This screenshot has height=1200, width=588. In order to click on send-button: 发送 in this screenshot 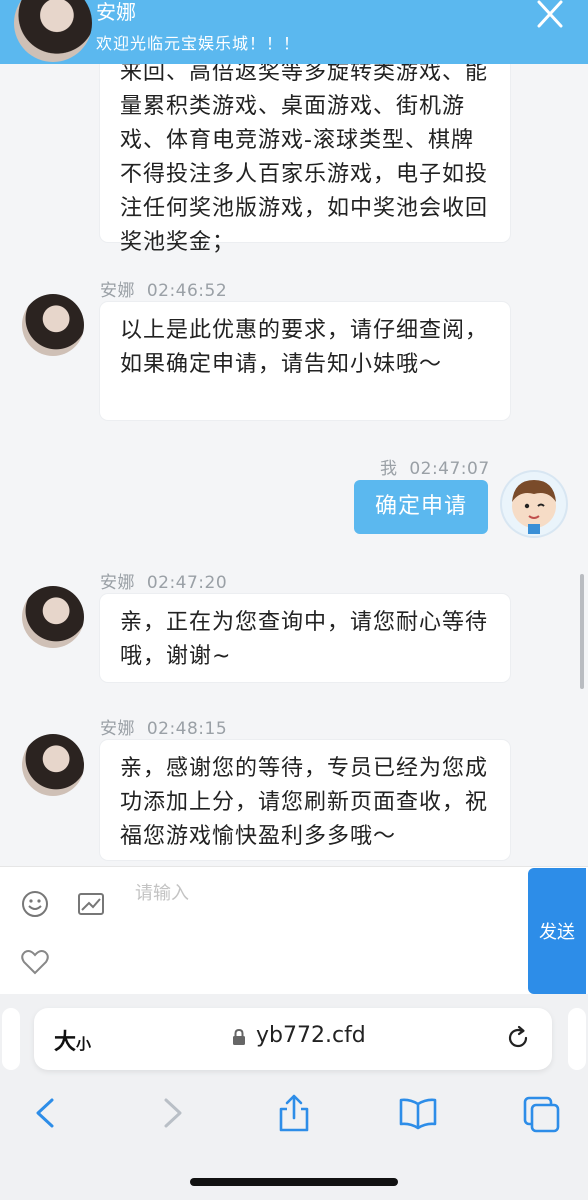, I will do `click(557, 931)`.